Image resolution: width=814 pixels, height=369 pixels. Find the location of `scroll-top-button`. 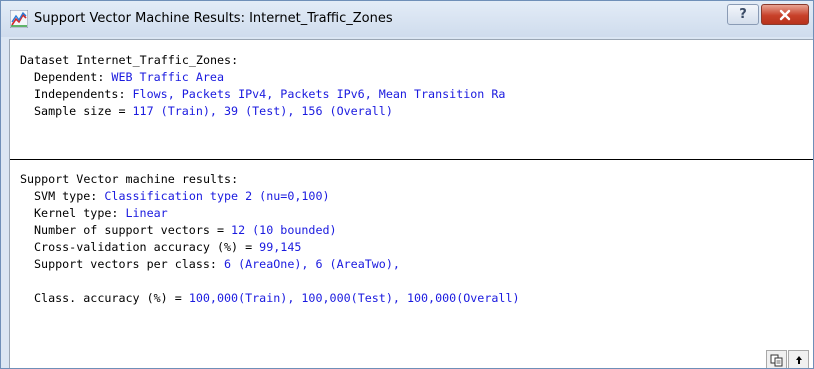

scroll-top-button is located at coordinates (798, 359).